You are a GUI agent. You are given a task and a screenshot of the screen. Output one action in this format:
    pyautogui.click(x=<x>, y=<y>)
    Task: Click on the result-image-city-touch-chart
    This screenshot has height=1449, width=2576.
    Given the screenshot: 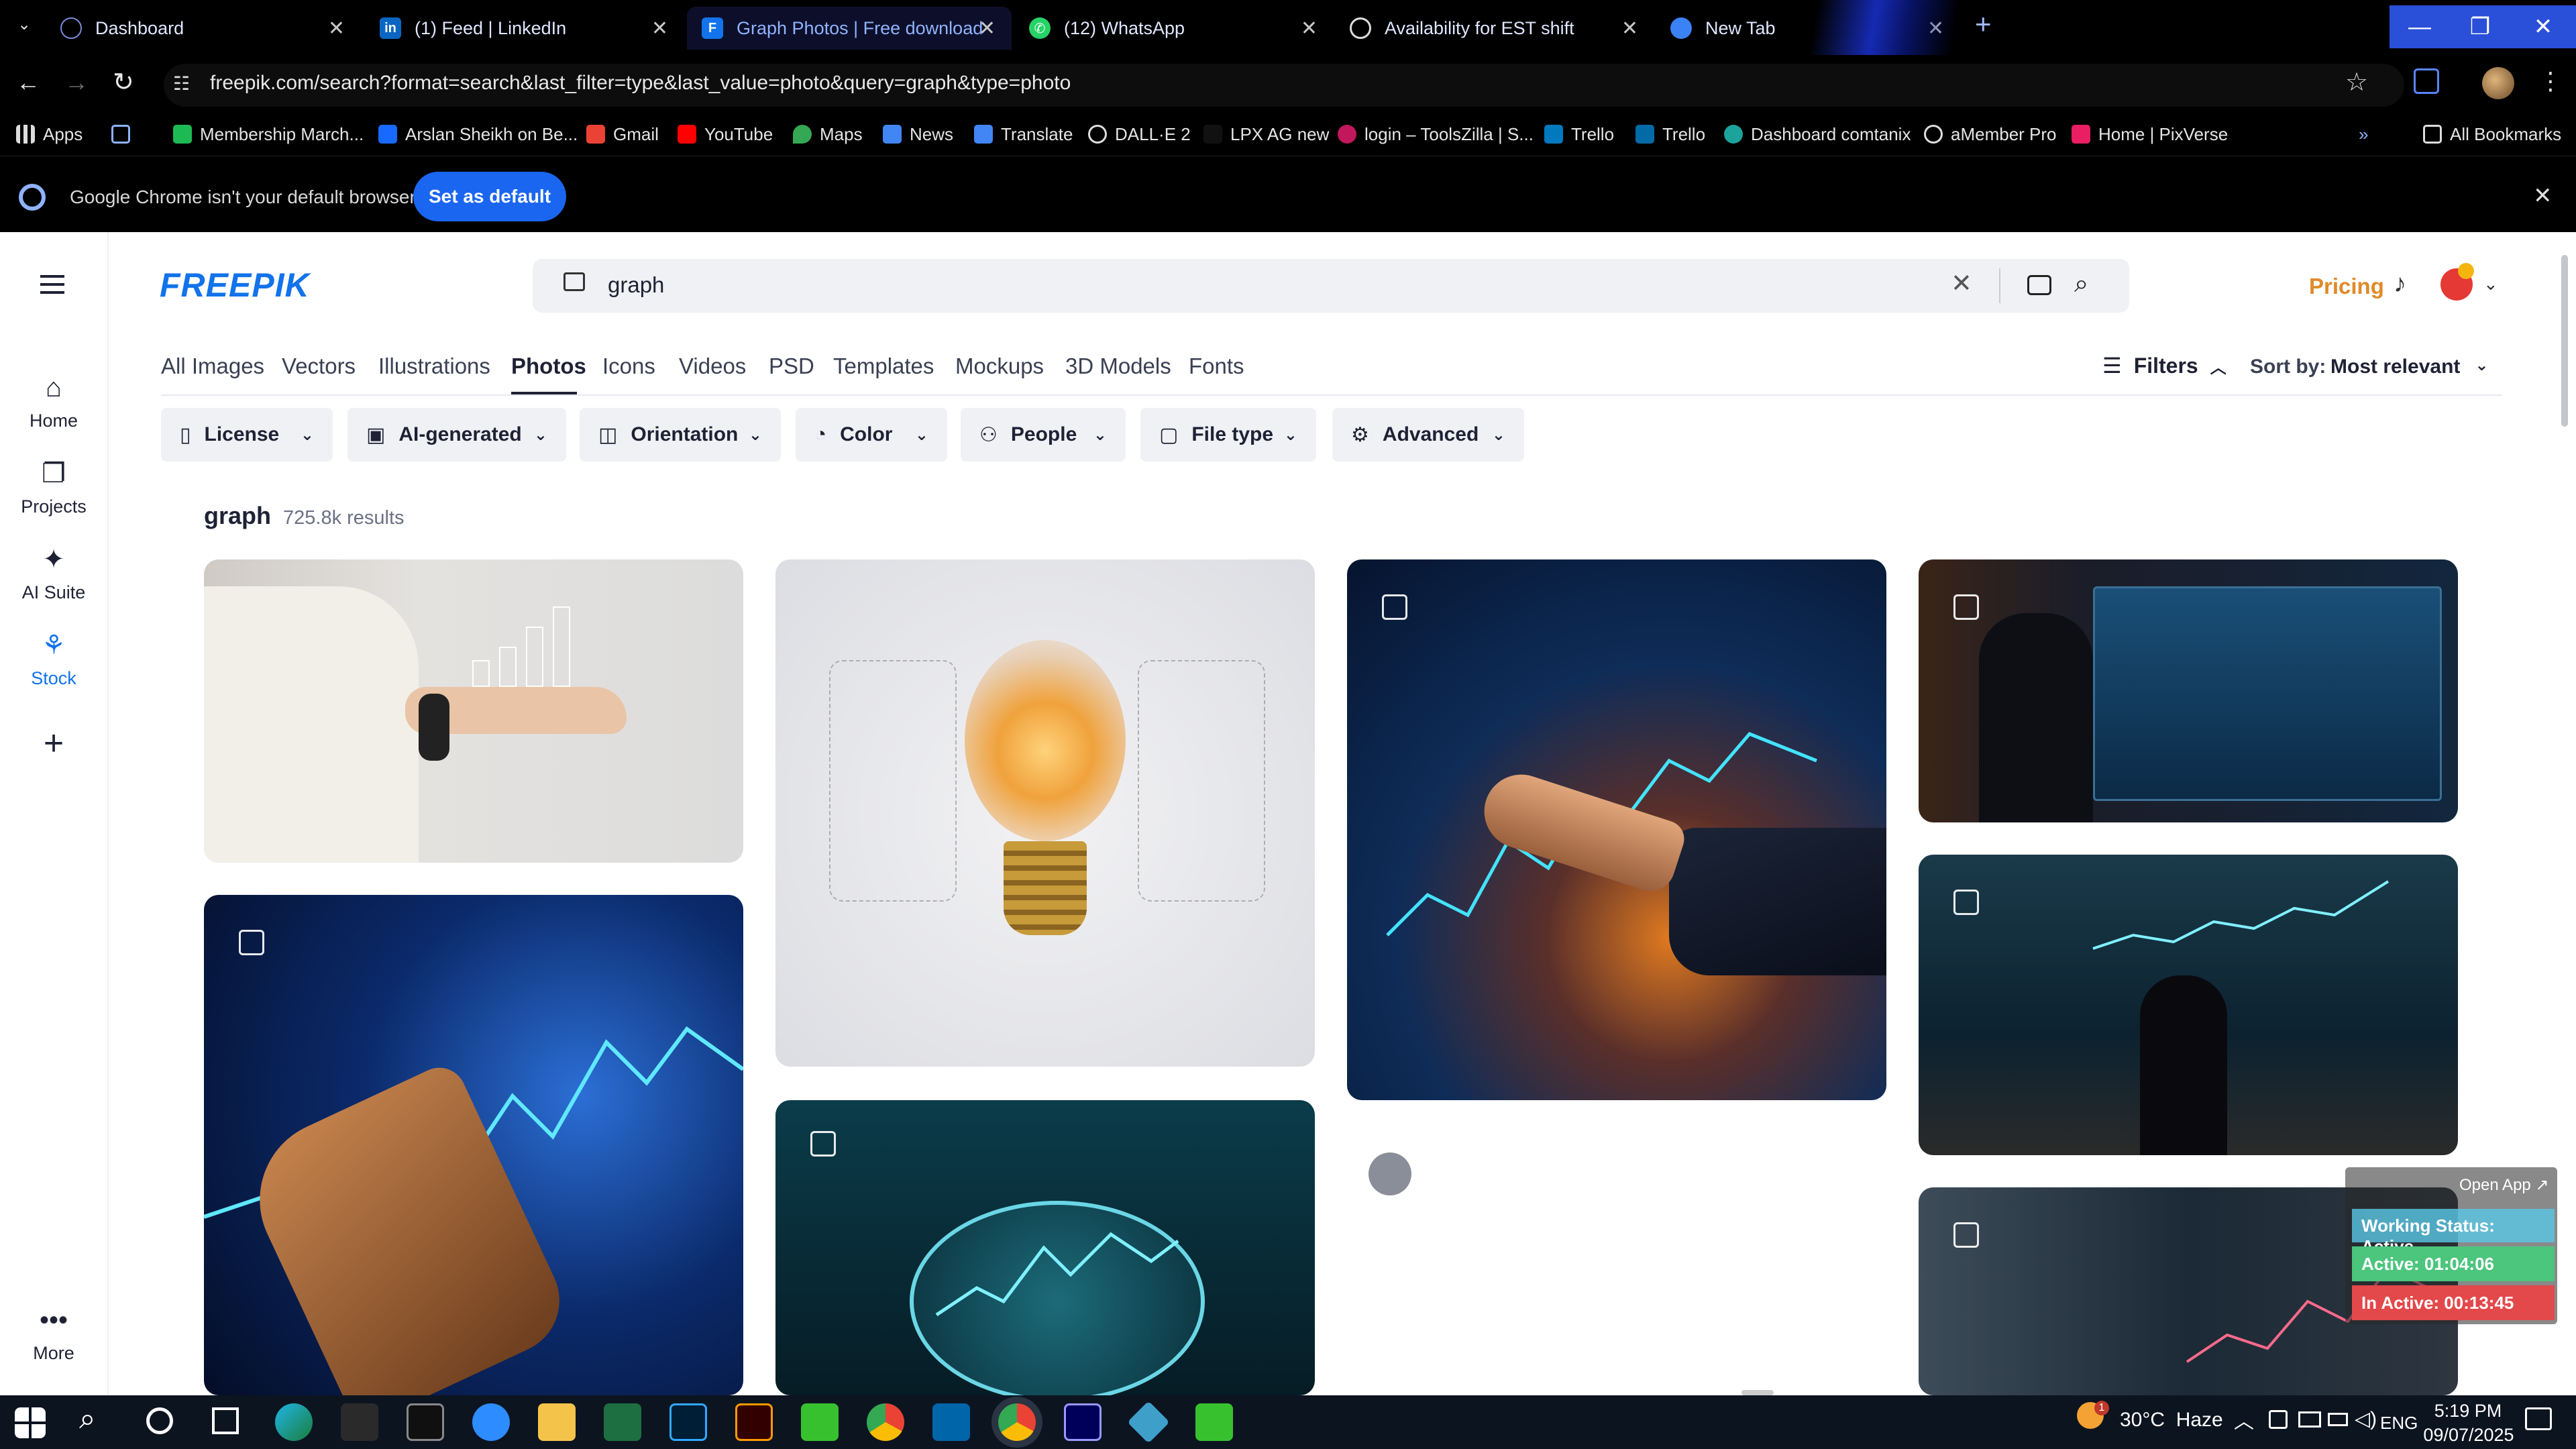 What is the action you would take?
    pyautogui.click(x=1616, y=829)
    